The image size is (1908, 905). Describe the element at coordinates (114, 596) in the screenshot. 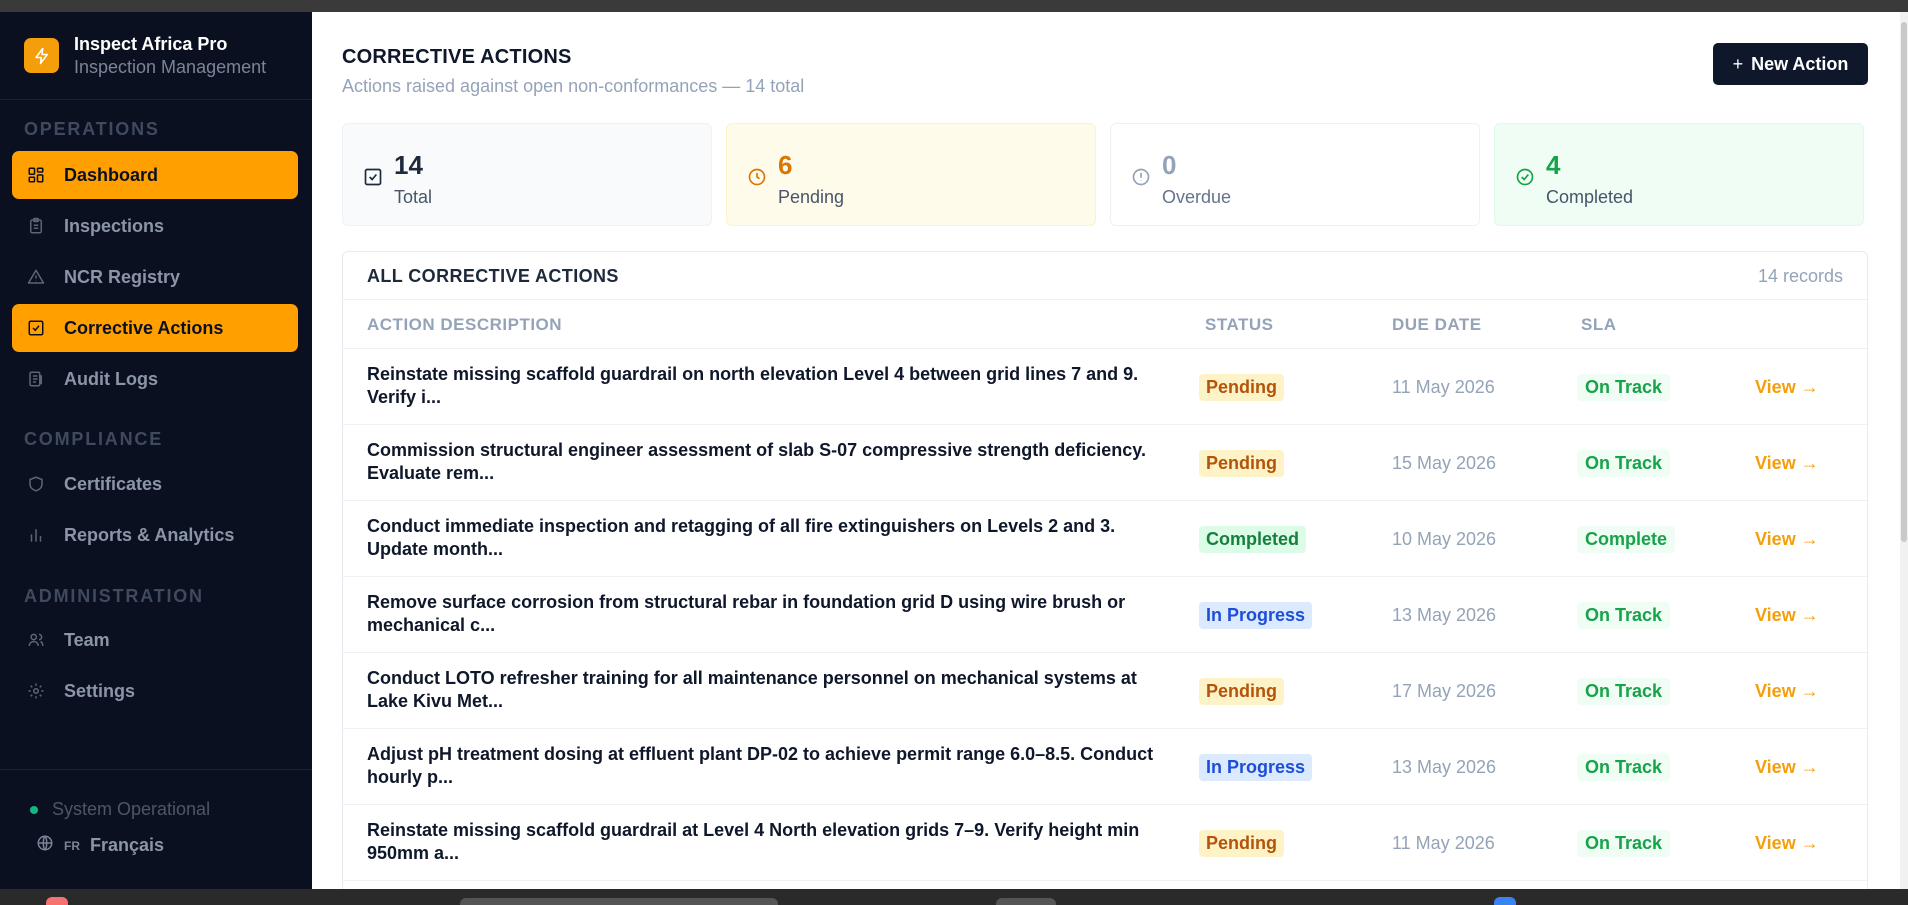

I see `section-label-administration: ADMINISTRATION` at that location.